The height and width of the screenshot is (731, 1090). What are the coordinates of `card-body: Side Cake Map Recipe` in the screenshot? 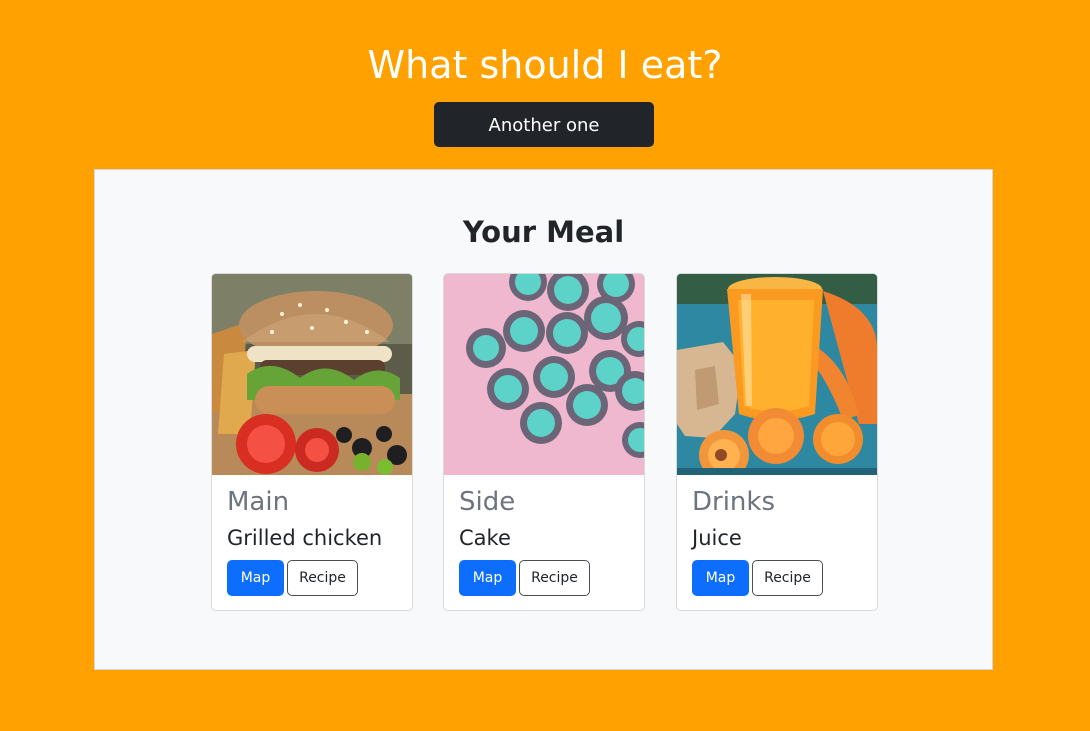 It's located at (544, 542).